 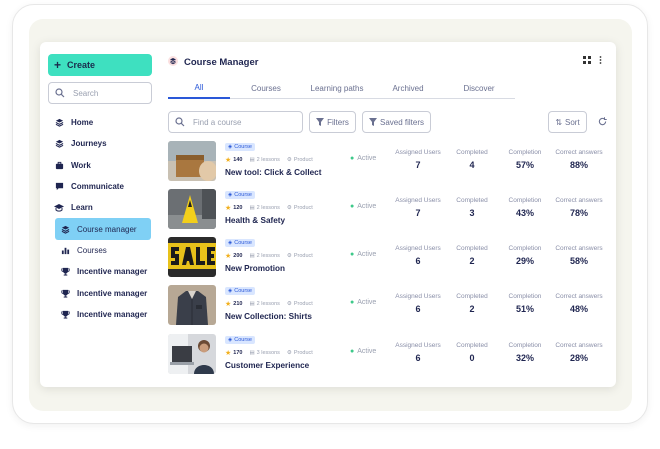 I want to click on assigned-users-value: 7, so click(x=418, y=165).